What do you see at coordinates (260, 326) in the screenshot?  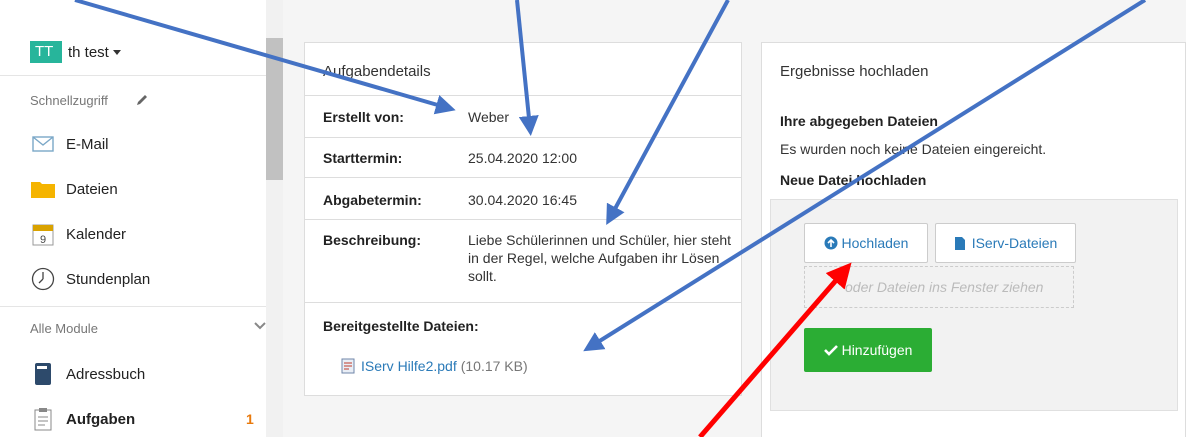 I see `chevron-down-icon` at bounding box center [260, 326].